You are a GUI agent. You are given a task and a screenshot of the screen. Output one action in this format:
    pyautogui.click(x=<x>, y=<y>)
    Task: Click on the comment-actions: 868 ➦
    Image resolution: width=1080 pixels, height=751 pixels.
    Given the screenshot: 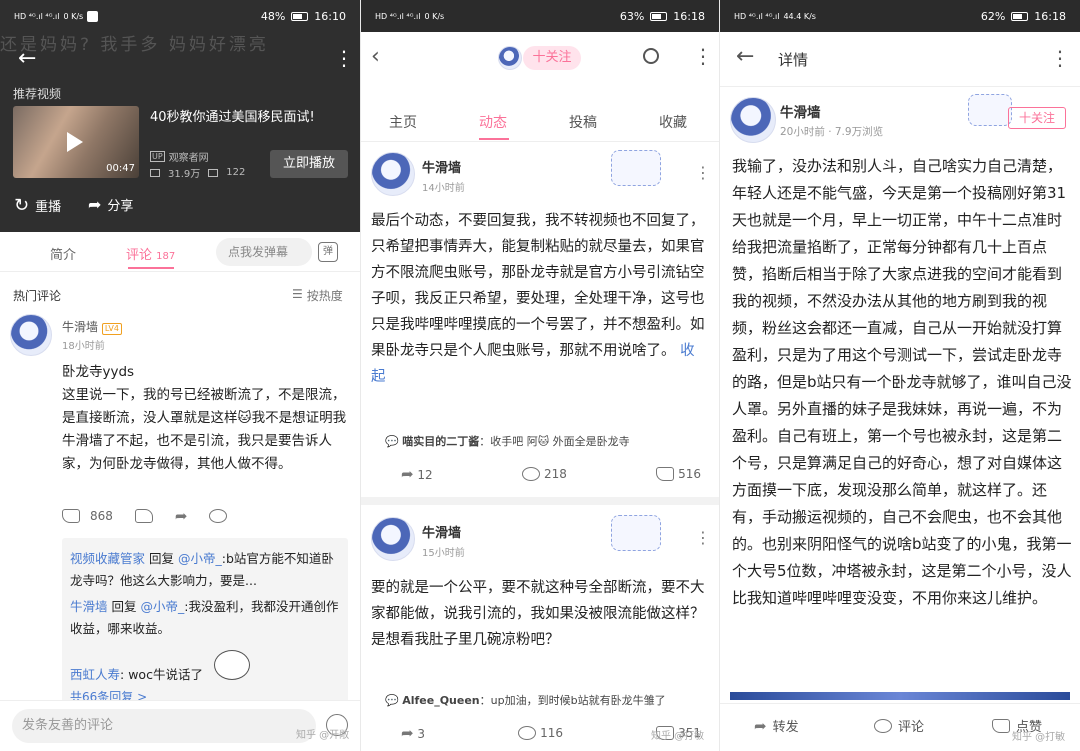 What is the action you would take?
    pyautogui.click(x=145, y=516)
    